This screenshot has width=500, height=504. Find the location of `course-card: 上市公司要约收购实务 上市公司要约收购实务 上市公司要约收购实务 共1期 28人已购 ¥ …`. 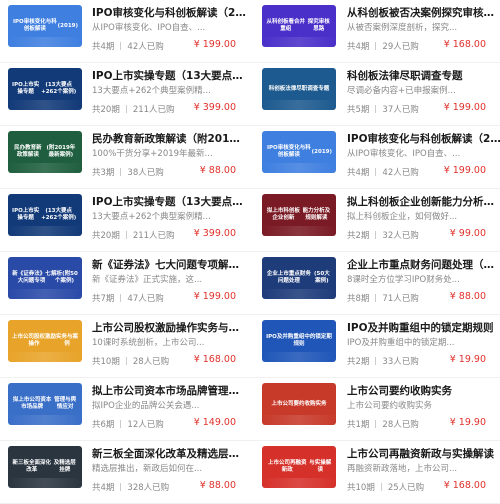

course-card: 上市公司要约收购实务 上市公司要约收购实务 上市公司要约收购实务 共1期 28人已购 ¥ … is located at coordinates (375, 409).